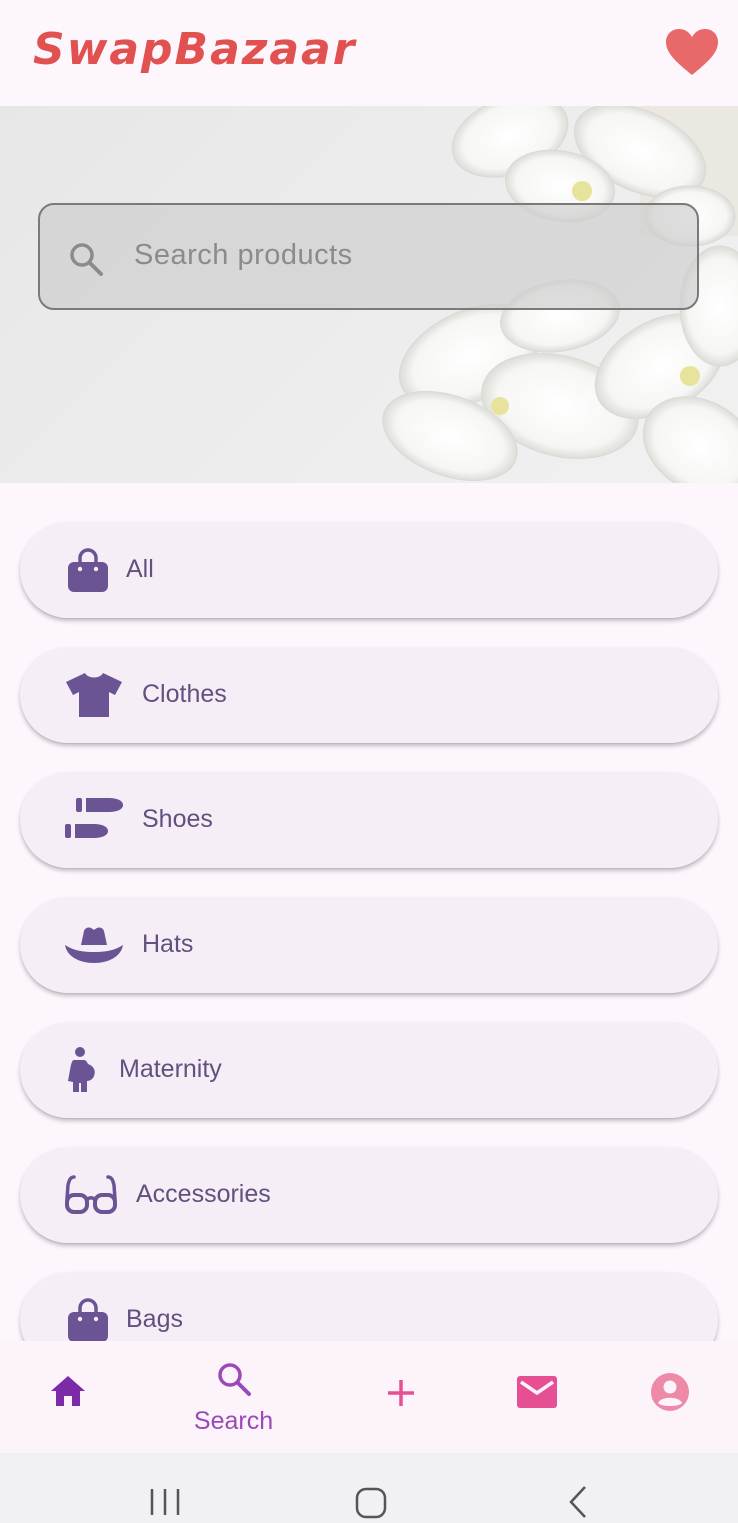 This screenshot has height=1523, width=738. Describe the element at coordinates (177, 819) in the screenshot. I see `category-label: Shoes` at that location.